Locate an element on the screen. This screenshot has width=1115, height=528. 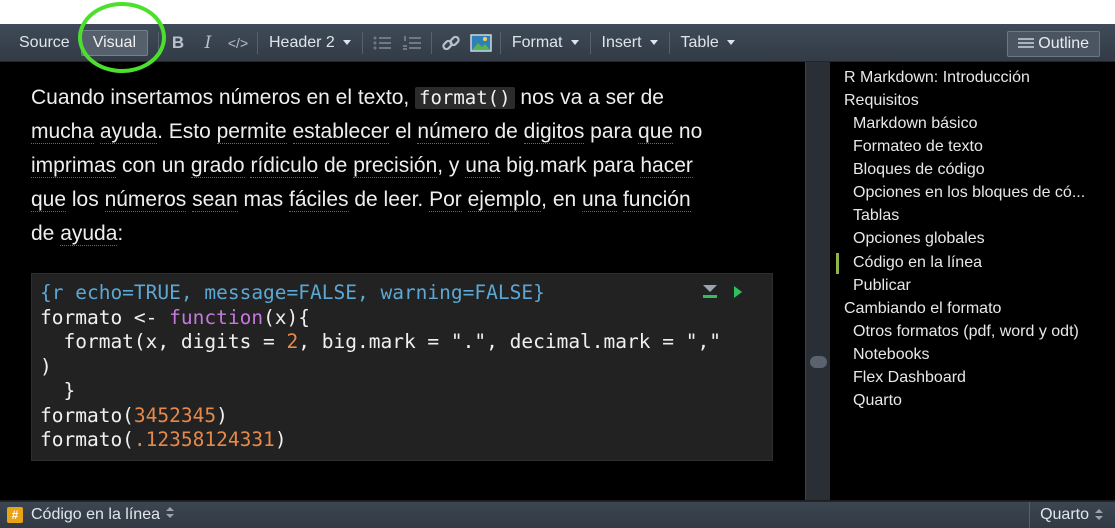
scrollbar-thumb is located at coordinates (818, 362).